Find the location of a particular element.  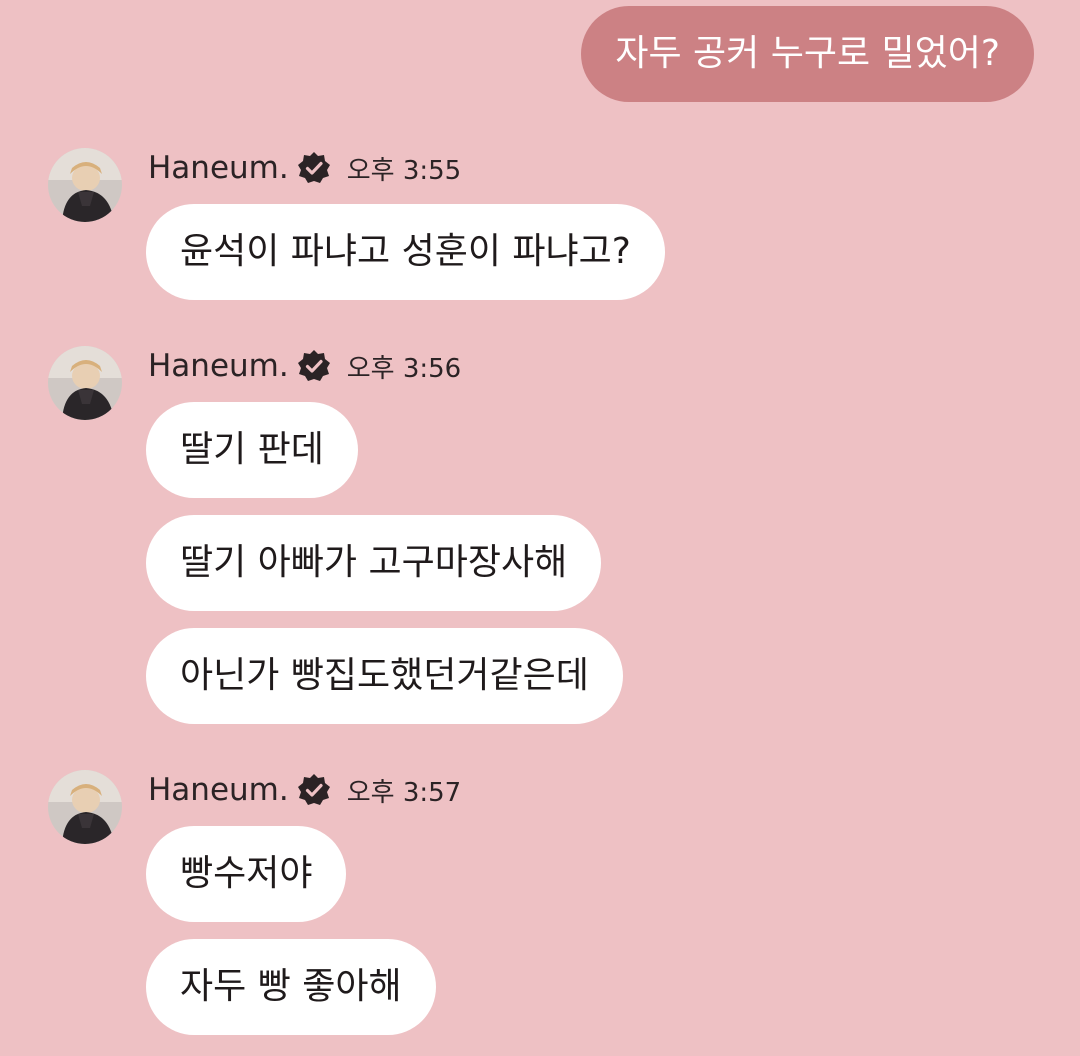

message-text: 윤석이 파냐고 성훈이 파냐고? is located at coordinates (405, 251).